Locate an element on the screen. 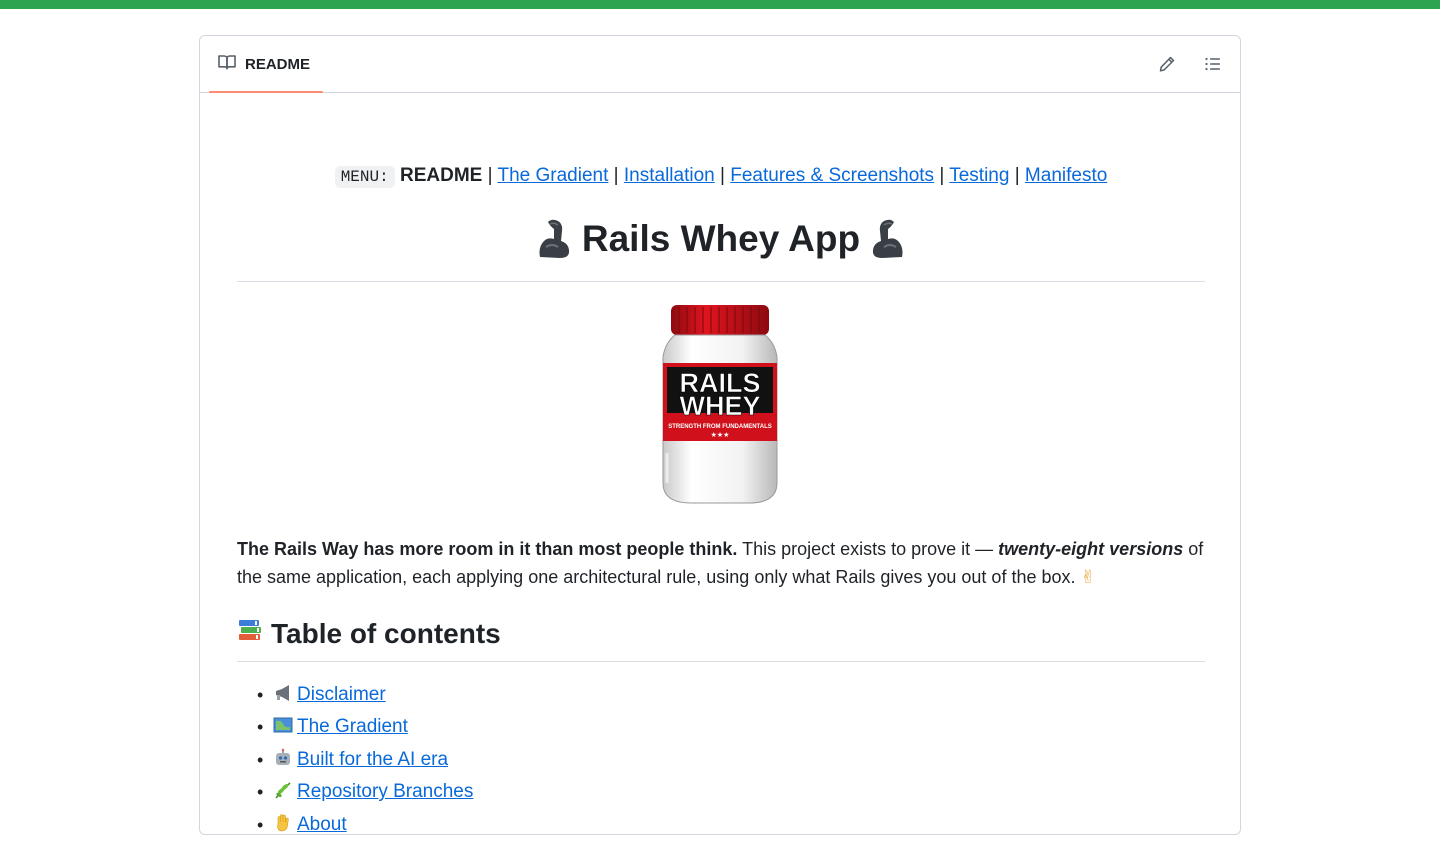  toc-link-about: About is located at coordinates (322, 824).